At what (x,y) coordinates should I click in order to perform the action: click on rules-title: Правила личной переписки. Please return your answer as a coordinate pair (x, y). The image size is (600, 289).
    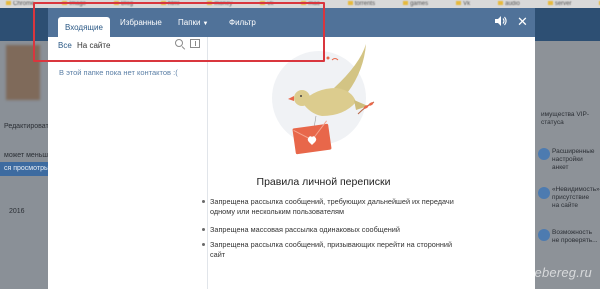
    Looking at the image, I should click on (323, 182).